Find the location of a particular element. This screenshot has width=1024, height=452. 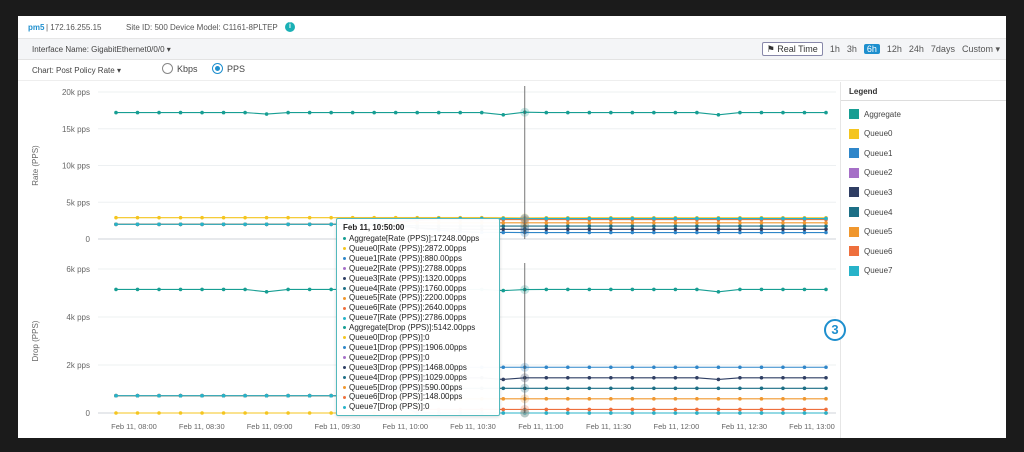

range-custom-dropdown: Custom ▾ is located at coordinates (981, 49).